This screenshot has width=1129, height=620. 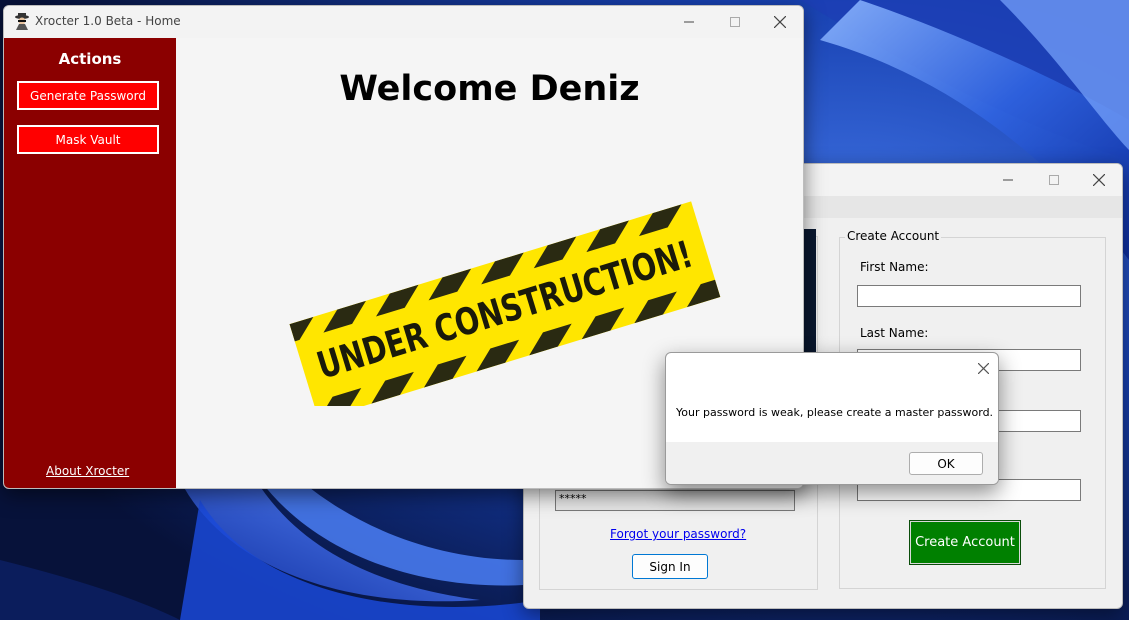 What do you see at coordinates (832, 463) in the screenshot?
I see `dialog-footer: OK` at bounding box center [832, 463].